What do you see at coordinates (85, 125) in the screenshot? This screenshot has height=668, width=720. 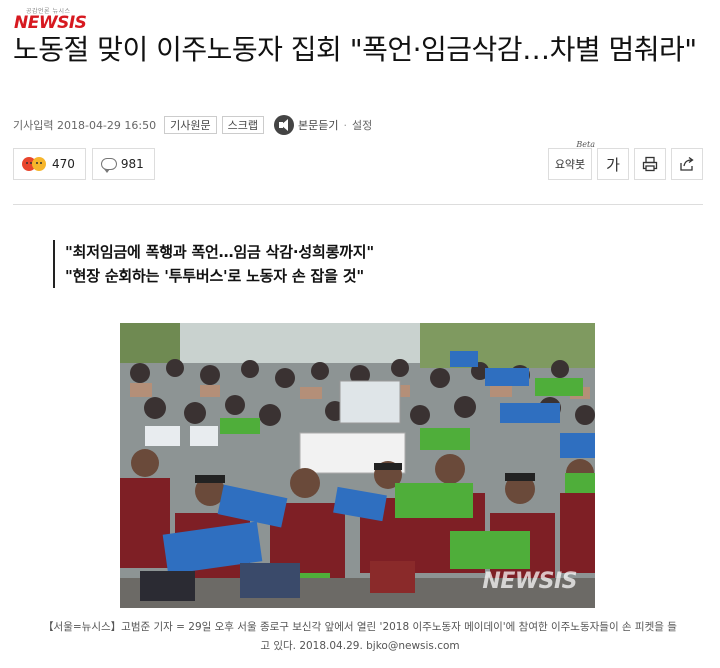 I see `published-date: 기사입력 2018-04-29 16:50` at bounding box center [85, 125].